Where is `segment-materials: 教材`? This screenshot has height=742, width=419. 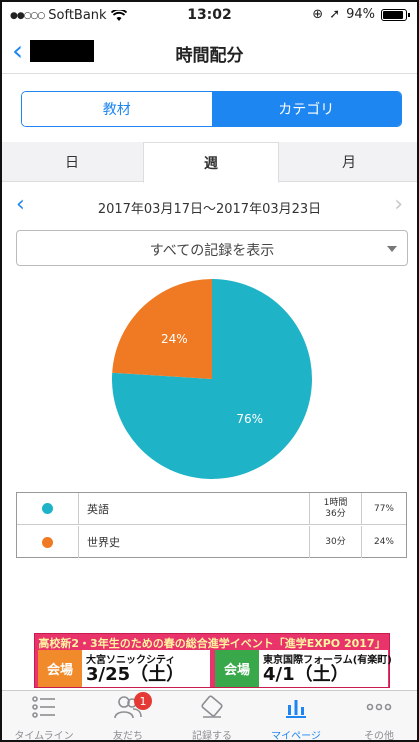
segment-materials: 教材 is located at coordinates (117, 109).